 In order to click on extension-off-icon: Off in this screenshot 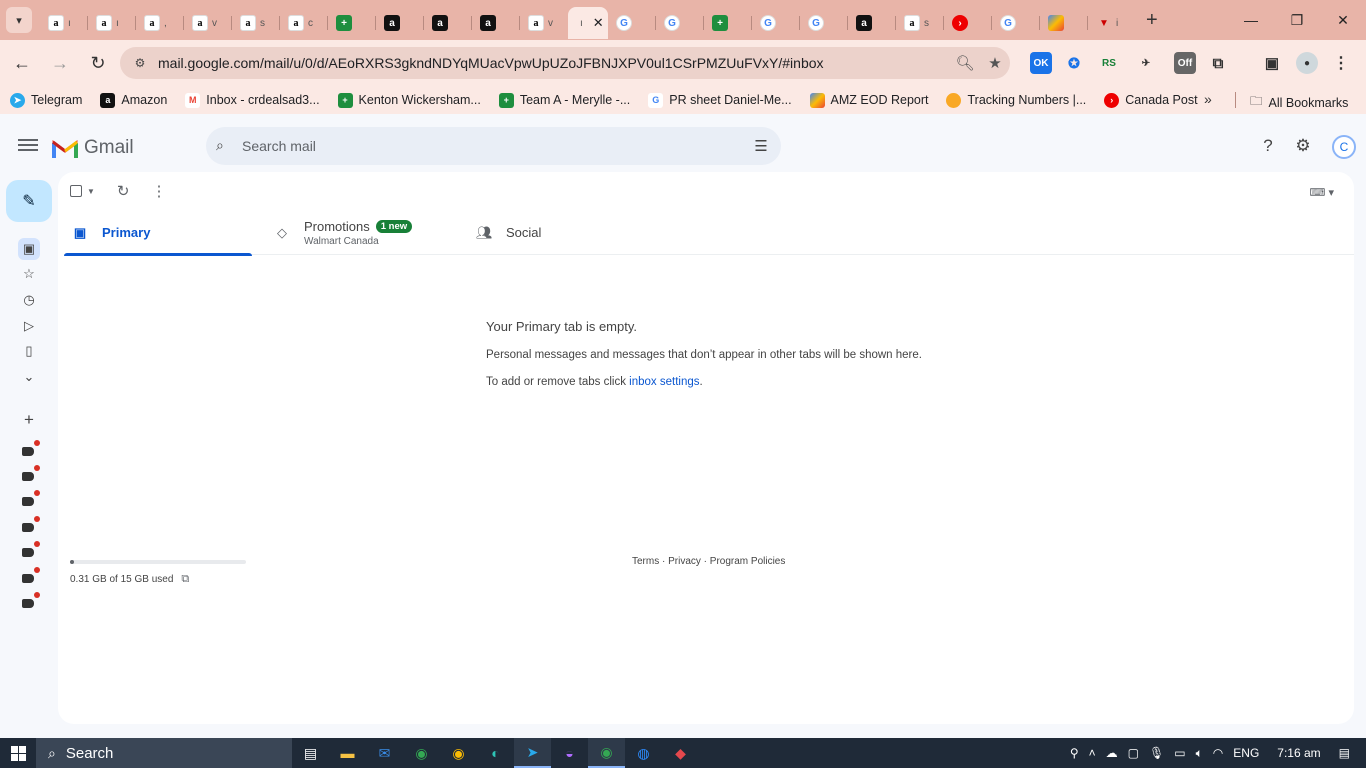, I will do `click(1185, 63)`.